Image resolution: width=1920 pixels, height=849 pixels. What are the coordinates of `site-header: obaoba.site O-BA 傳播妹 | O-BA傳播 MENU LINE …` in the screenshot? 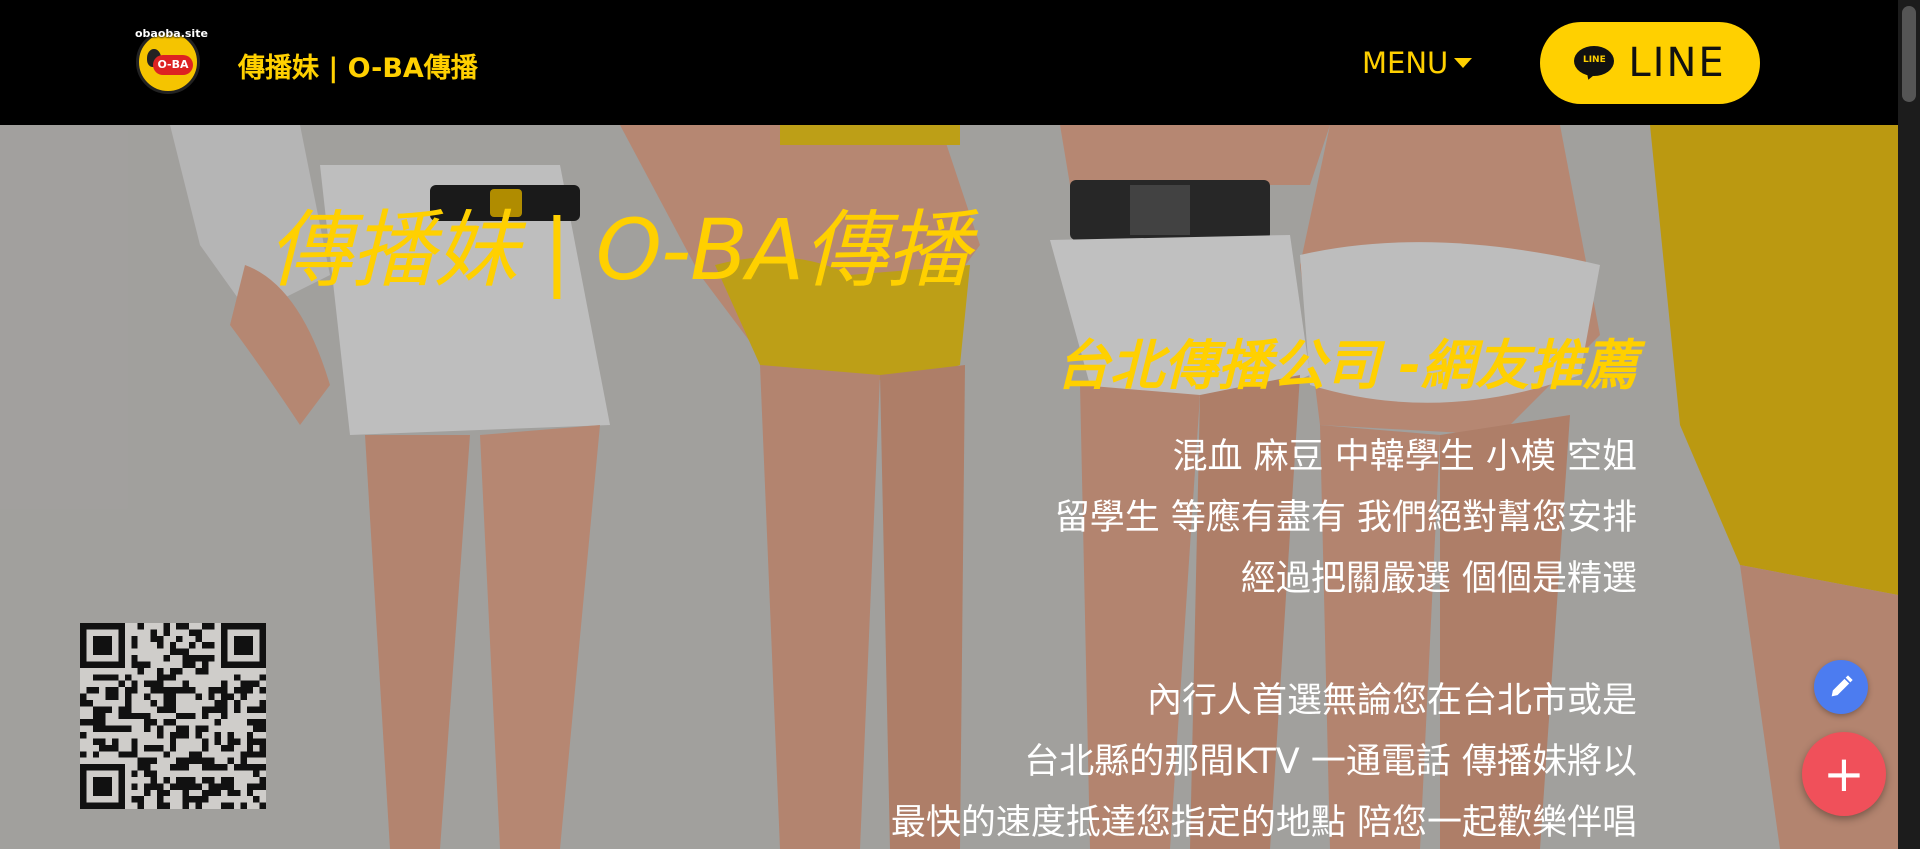 It's located at (949, 62).